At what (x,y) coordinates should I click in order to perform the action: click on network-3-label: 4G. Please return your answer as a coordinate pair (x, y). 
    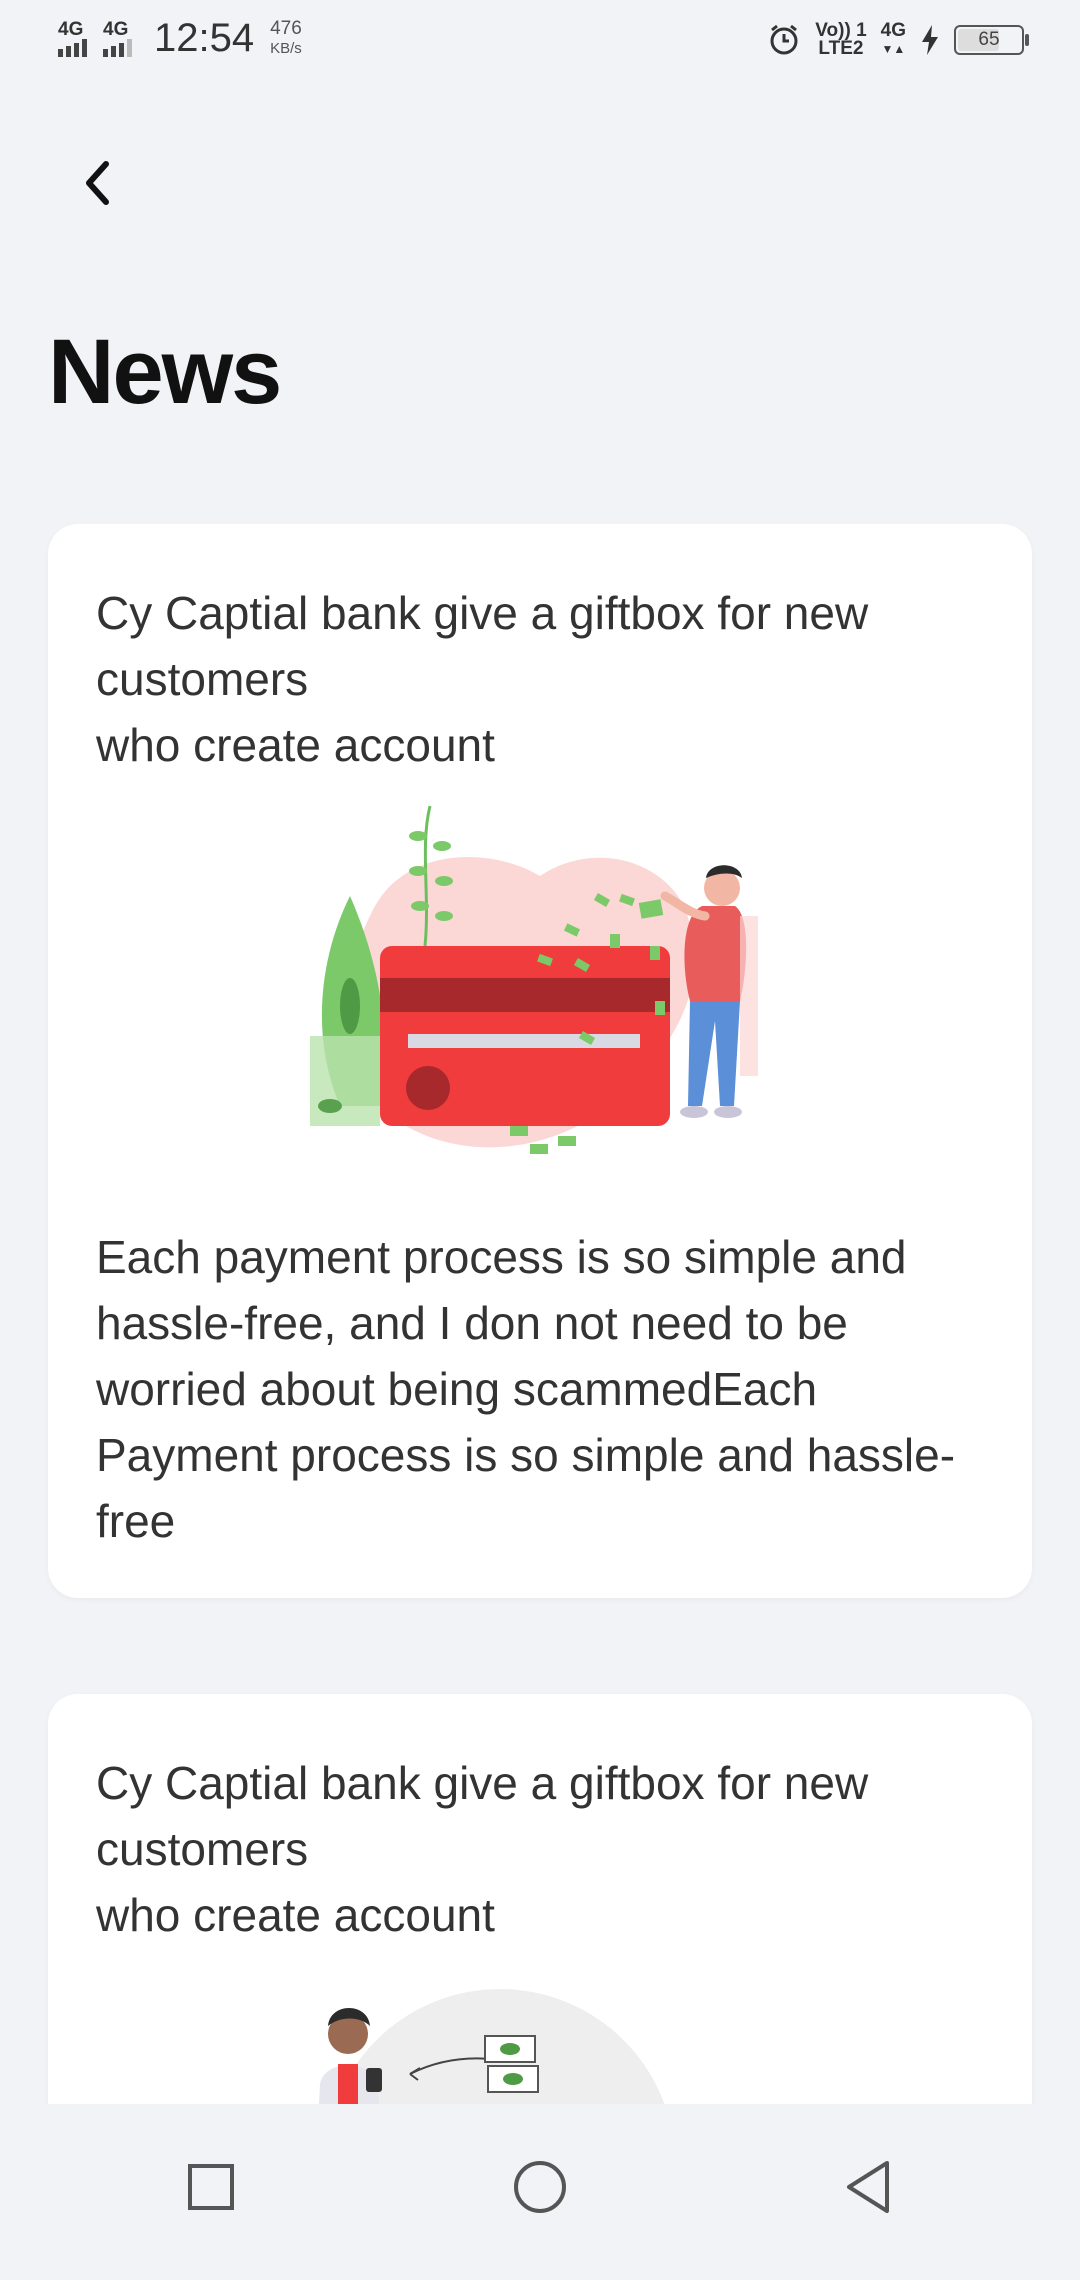
    Looking at the image, I should click on (893, 30).